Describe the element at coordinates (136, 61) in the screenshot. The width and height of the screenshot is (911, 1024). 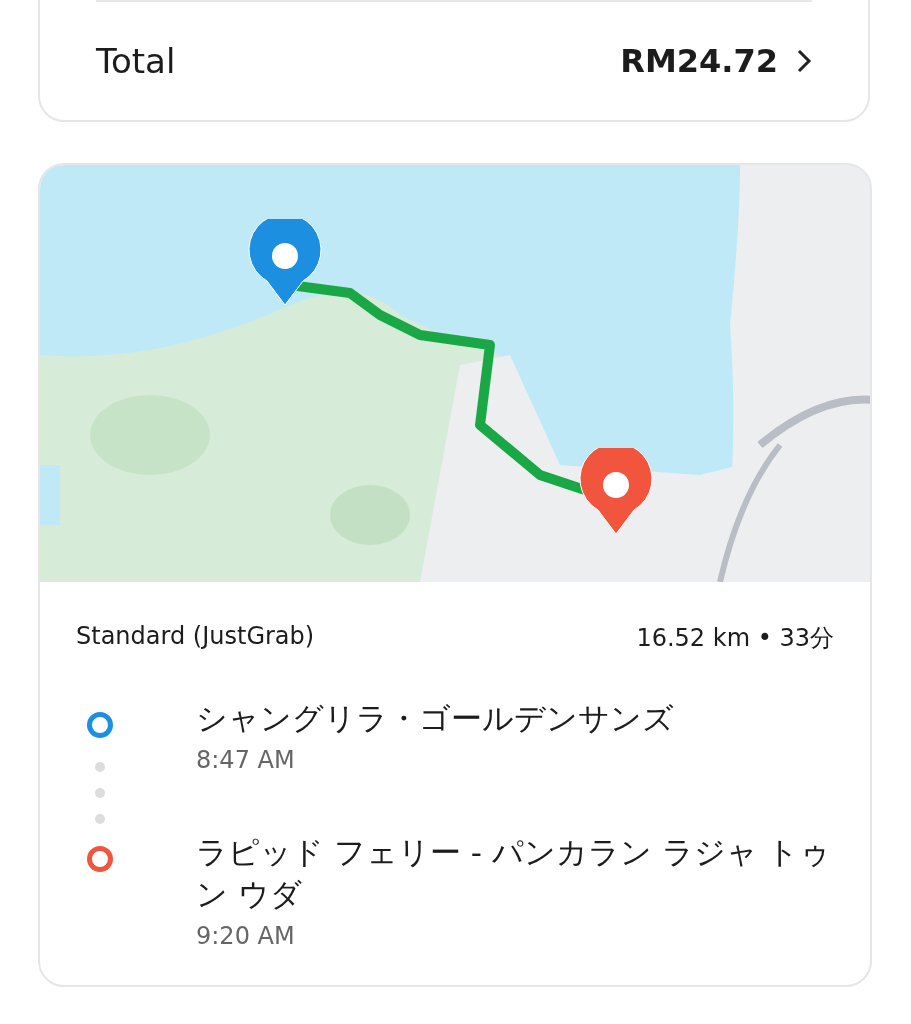
I see `total-label: Total` at that location.